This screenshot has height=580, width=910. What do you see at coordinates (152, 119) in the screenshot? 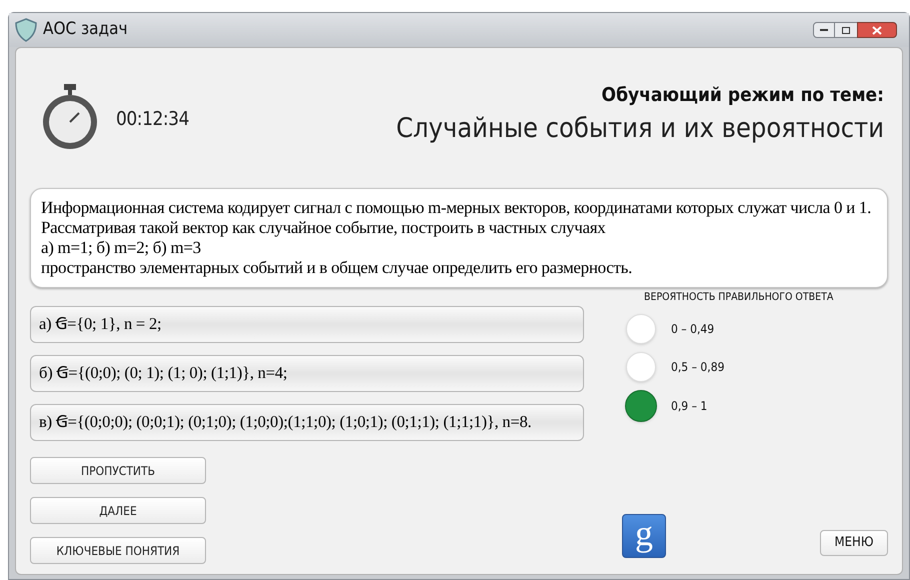
I see `timer-text: 00:12:34` at bounding box center [152, 119].